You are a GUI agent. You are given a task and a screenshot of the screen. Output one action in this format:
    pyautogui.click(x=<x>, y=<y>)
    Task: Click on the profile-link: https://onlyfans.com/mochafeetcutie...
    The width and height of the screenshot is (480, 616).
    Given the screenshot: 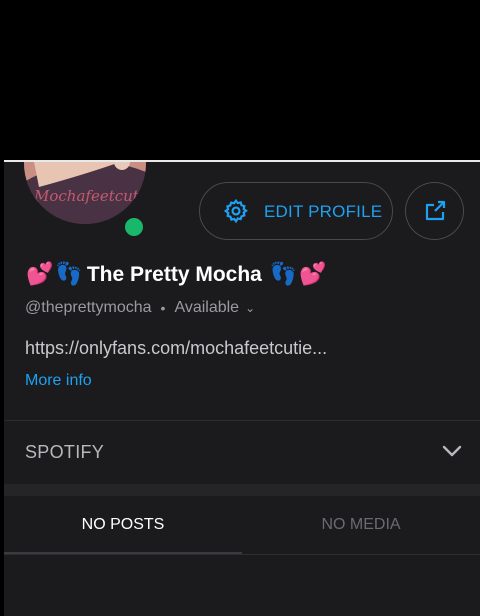 What is the action you would take?
    pyautogui.click(x=176, y=348)
    